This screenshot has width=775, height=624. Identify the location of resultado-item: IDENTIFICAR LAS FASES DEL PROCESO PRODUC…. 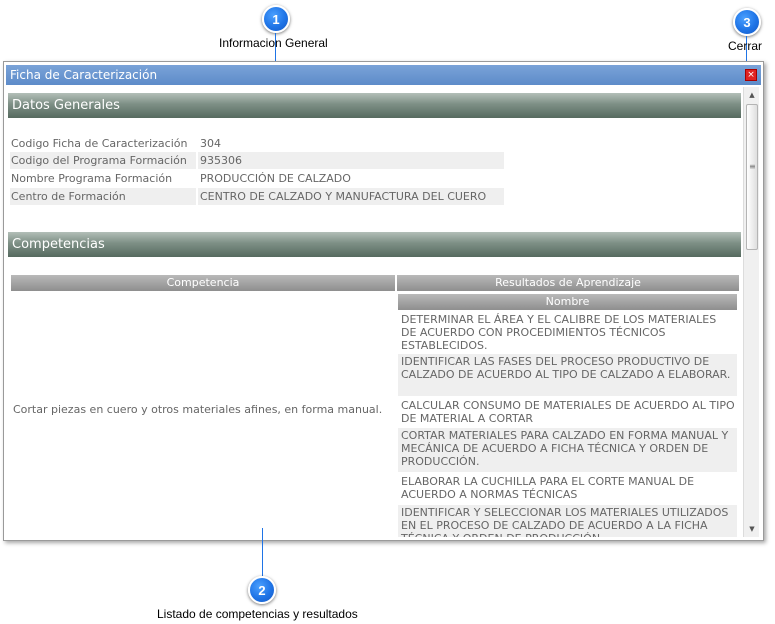
(567, 375).